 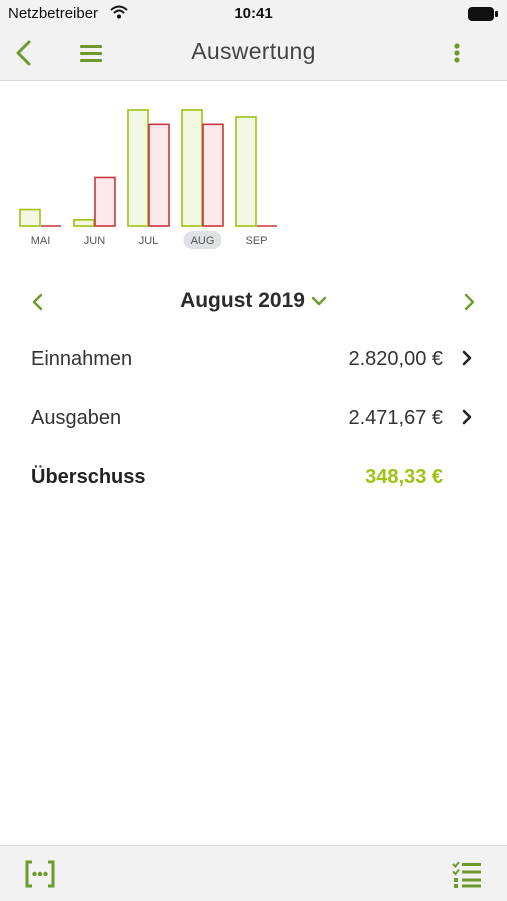 What do you see at coordinates (395, 359) in the screenshot?
I see `income-value: 2.820,00 €` at bounding box center [395, 359].